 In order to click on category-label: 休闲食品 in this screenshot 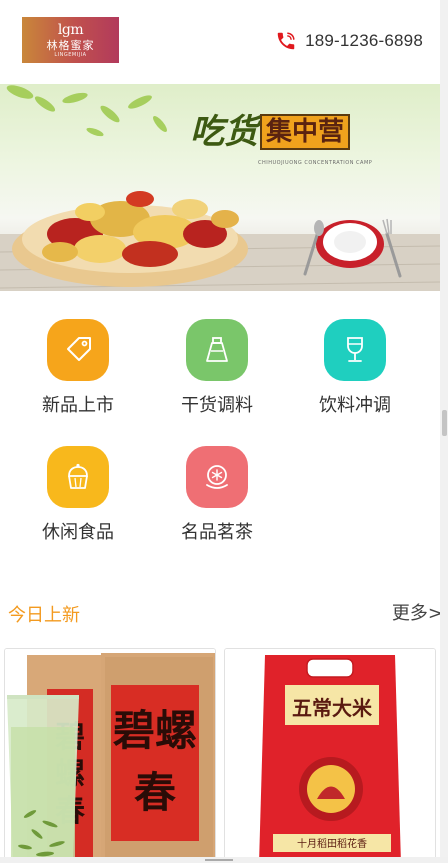, I will do `click(78, 532)`.